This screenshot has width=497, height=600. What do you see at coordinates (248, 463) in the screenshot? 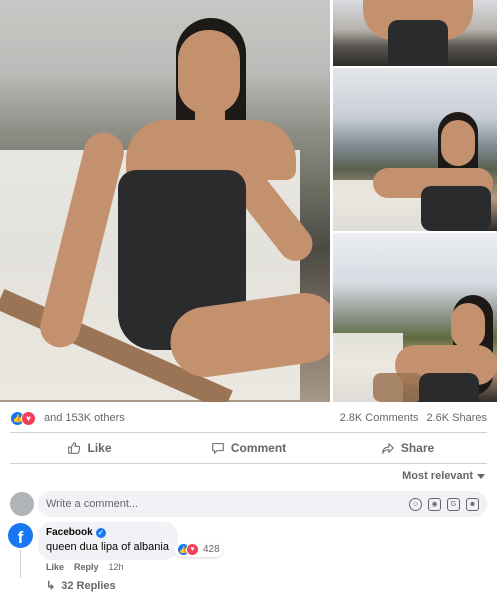
I see `divider-bottom` at bounding box center [248, 463].